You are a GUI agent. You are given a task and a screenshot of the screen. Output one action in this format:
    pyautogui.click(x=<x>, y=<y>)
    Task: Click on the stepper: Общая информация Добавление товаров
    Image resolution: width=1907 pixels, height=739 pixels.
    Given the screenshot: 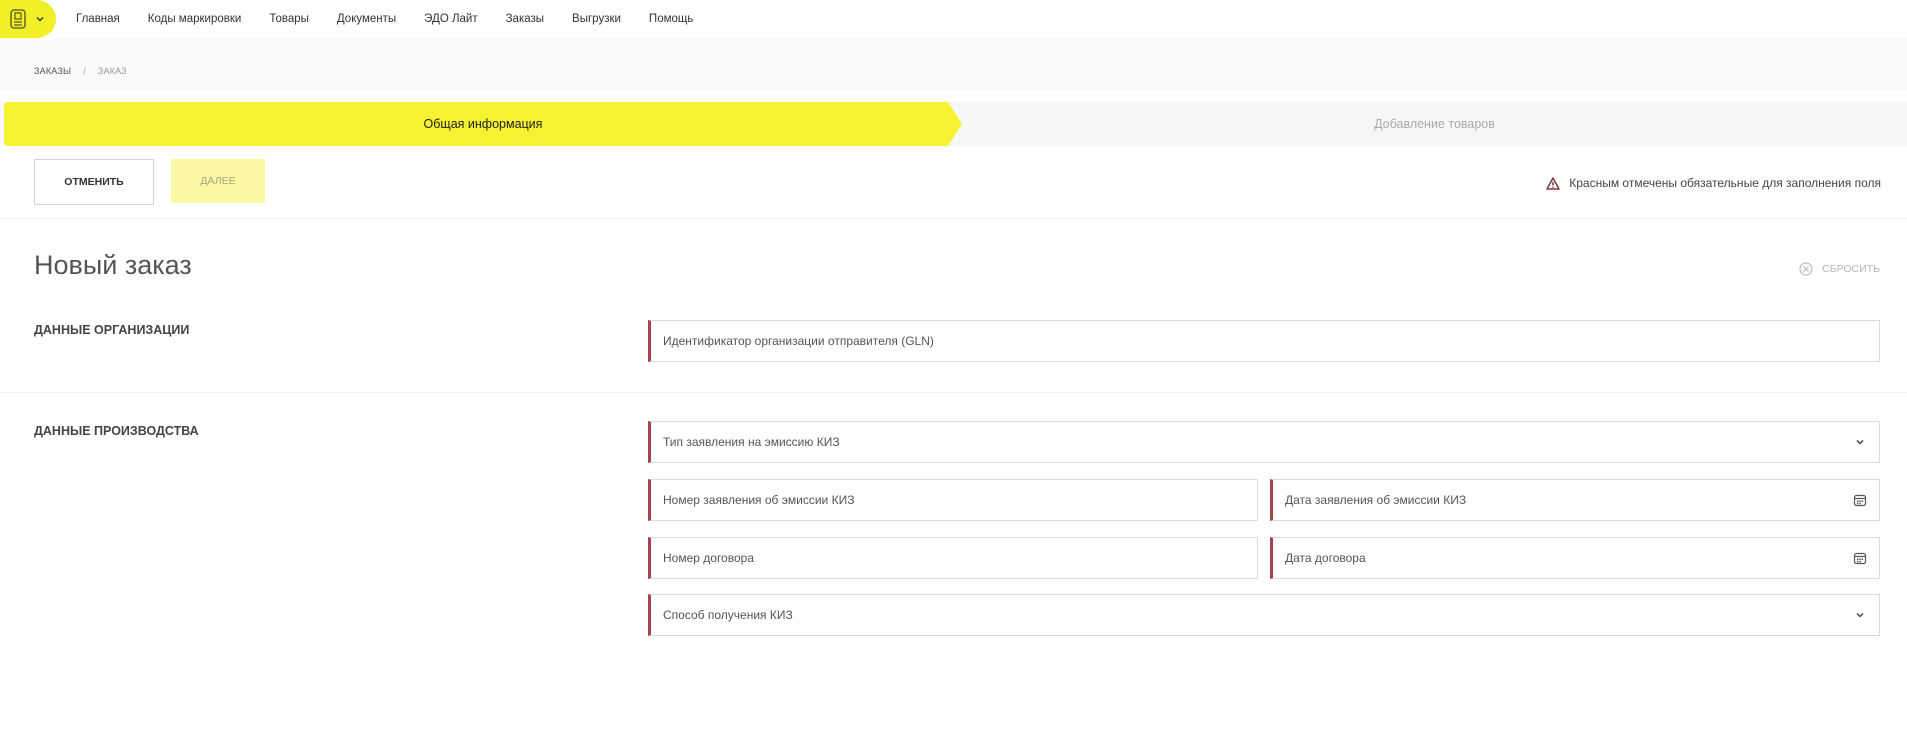 What is the action you would take?
    pyautogui.click(x=953, y=124)
    